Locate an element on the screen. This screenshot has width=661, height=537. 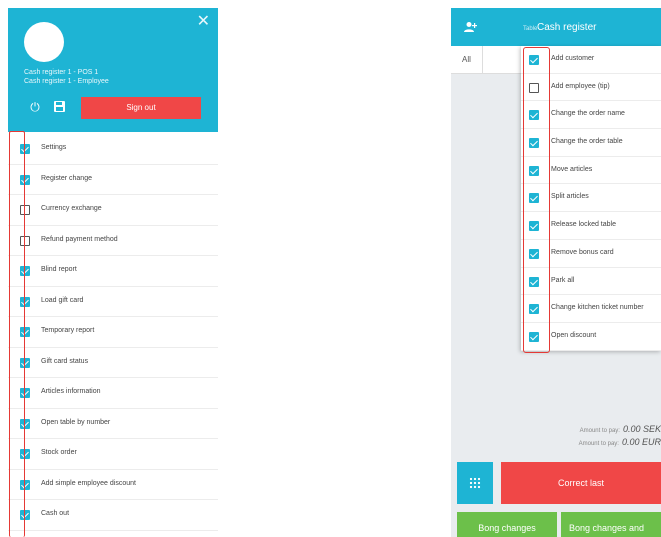
list-item-label: Add employee (tip) is located at coordinates (580, 86).